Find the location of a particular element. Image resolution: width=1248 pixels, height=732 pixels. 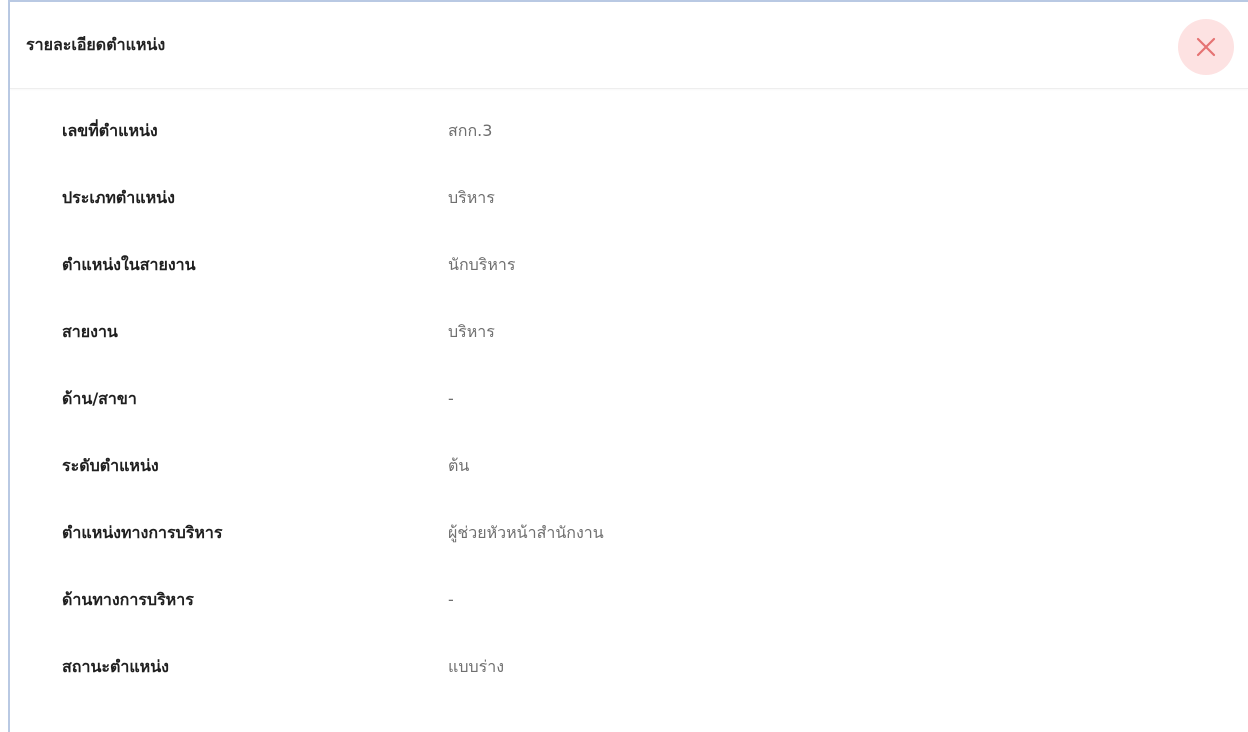

detail-label: ระดับตำแหน่ง is located at coordinates (110, 465).